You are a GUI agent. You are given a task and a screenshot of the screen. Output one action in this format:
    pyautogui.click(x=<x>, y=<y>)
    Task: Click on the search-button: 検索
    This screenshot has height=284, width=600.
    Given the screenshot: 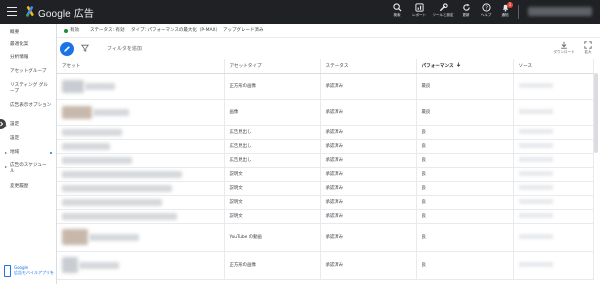 What is the action you would take?
    pyautogui.click(x=397, y=13)
    